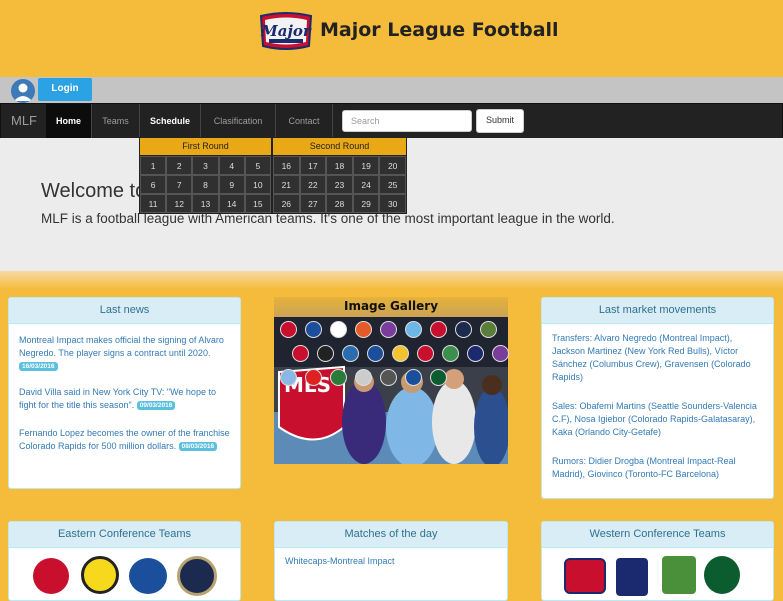  I want to click on calendar-day: 28, so click(339, 203).